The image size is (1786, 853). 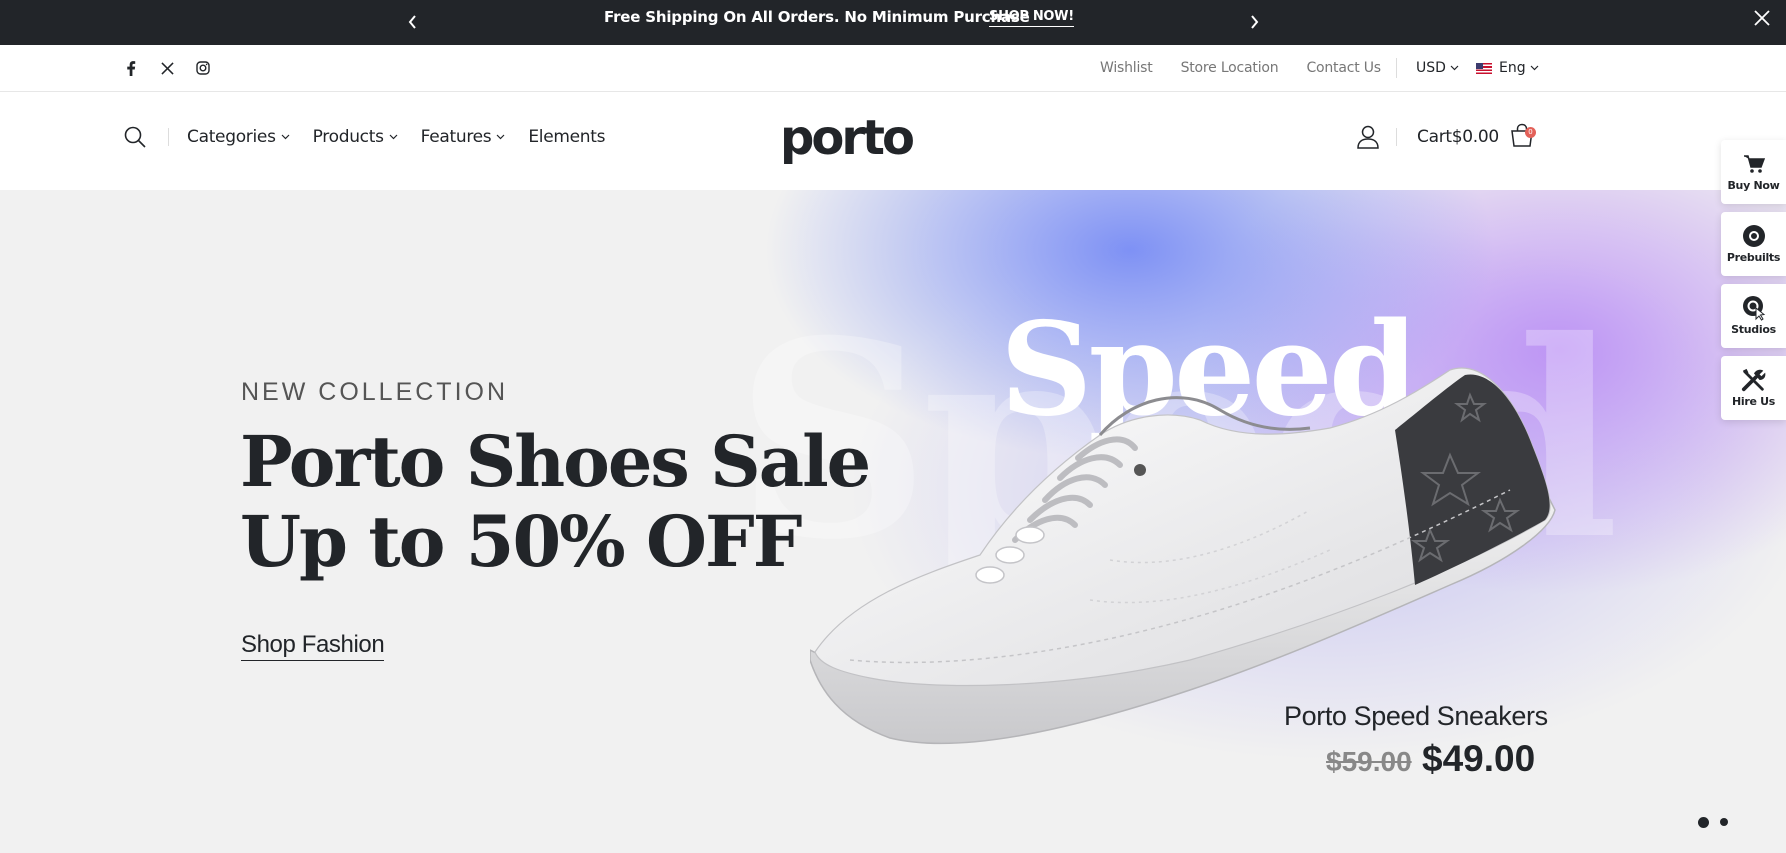 I want to click on language-selector: Eng, so click(x=1507, y=68).